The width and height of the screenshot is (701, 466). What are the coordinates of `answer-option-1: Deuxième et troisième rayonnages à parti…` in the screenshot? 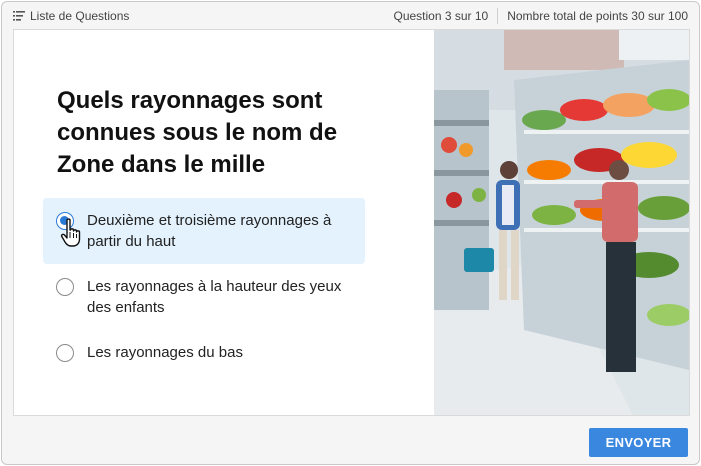 It's located at (204, 231).